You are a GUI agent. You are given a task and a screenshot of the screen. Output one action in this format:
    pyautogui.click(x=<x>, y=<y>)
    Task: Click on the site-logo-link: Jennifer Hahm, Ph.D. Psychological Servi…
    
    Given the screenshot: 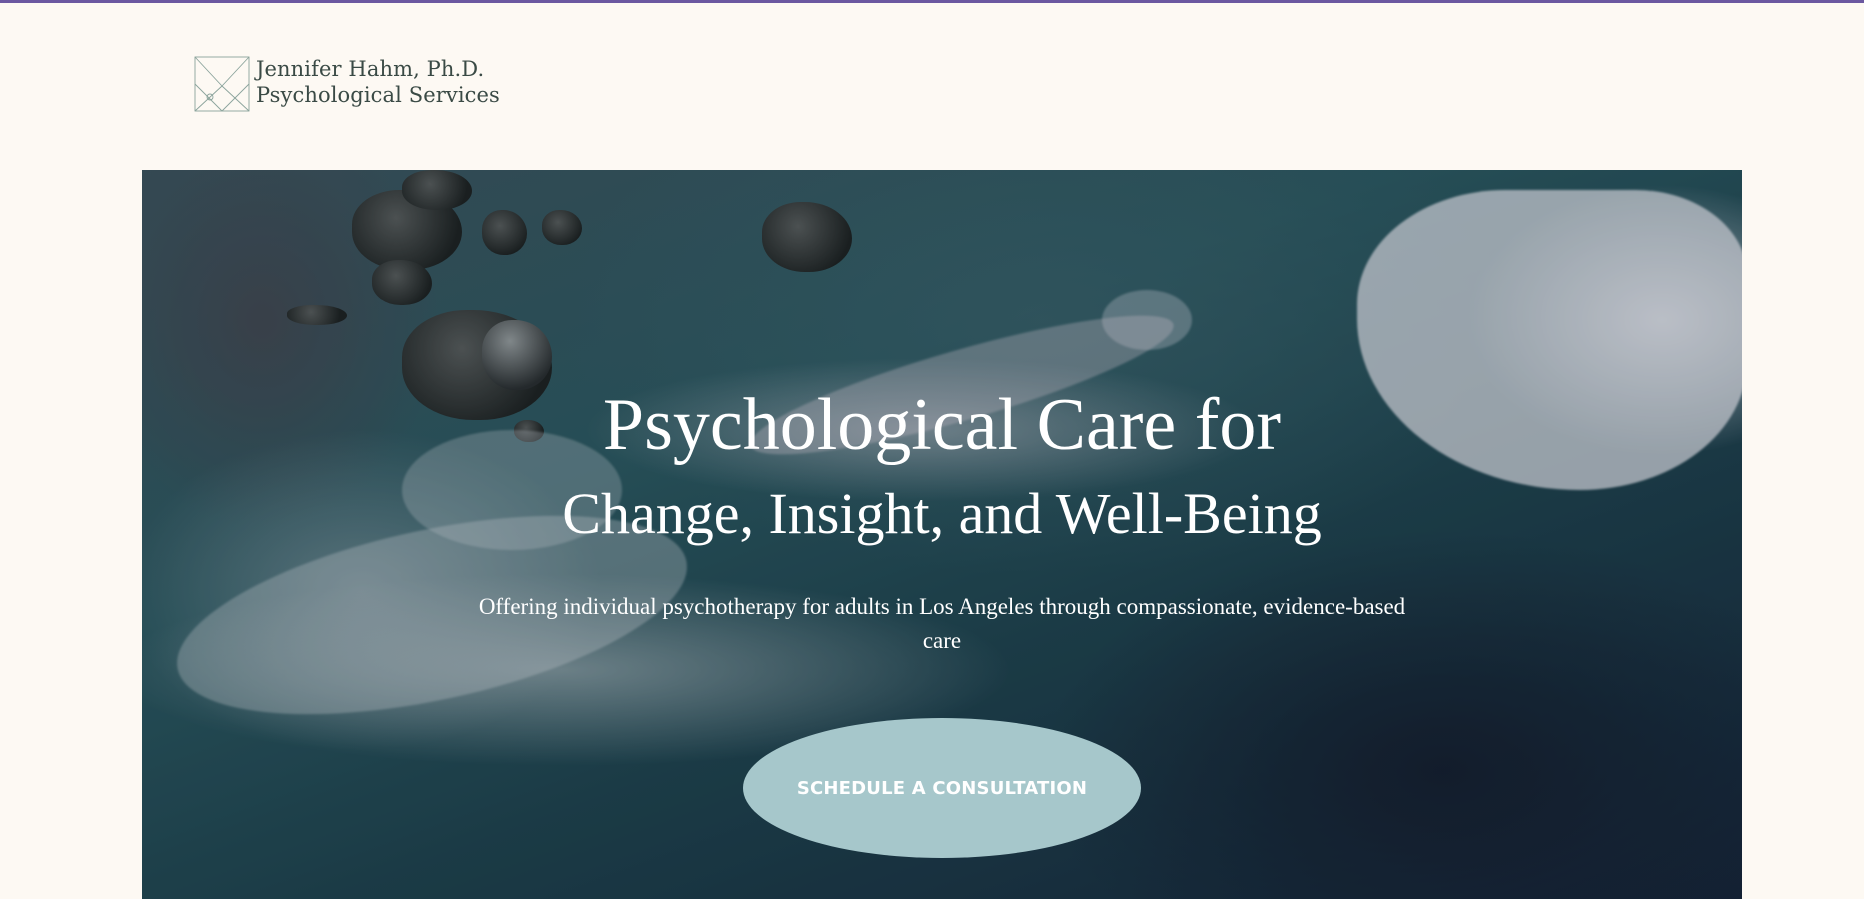 What is the action you would take?
    pyautogui.click(x=347, y=84)
    